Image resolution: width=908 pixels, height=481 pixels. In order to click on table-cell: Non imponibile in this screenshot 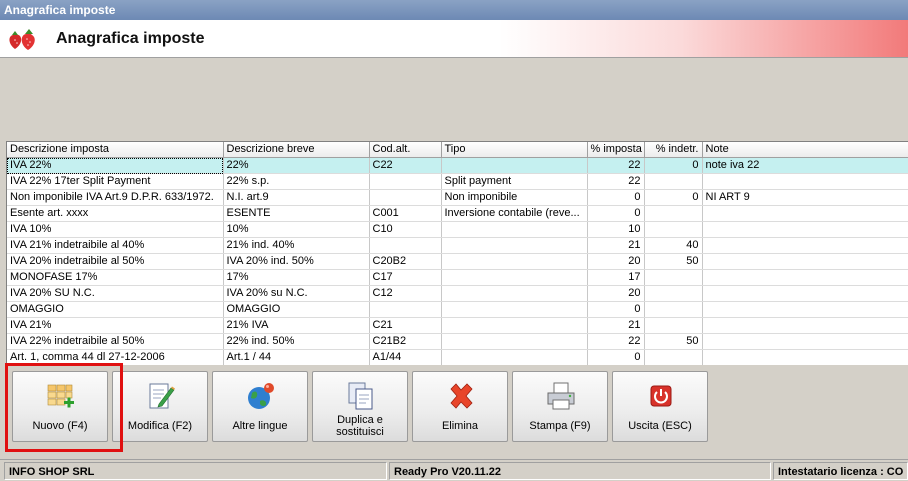, I will do `click(514, 197)`.